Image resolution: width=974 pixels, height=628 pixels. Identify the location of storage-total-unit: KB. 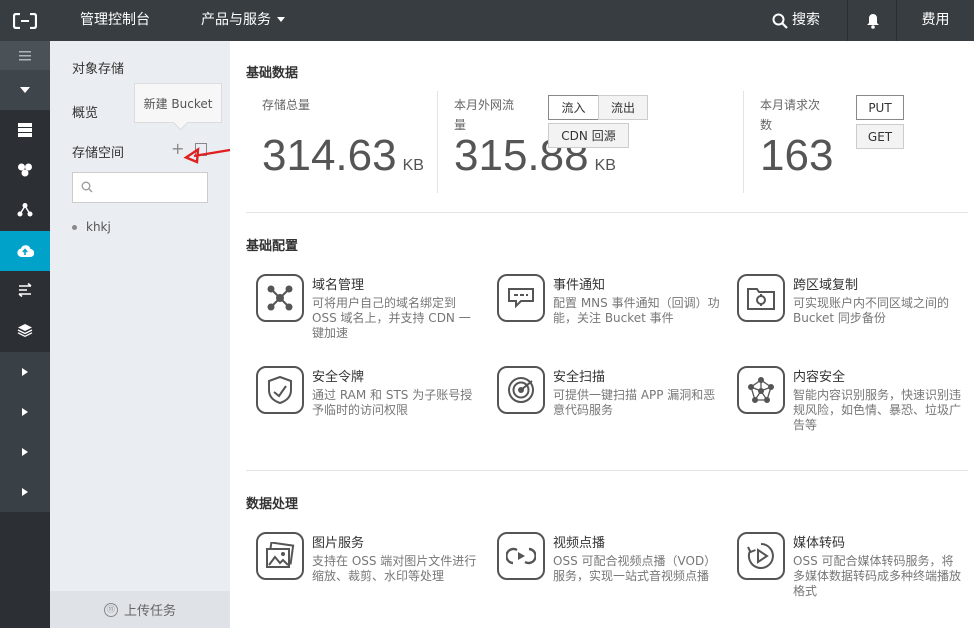
(413, 165).